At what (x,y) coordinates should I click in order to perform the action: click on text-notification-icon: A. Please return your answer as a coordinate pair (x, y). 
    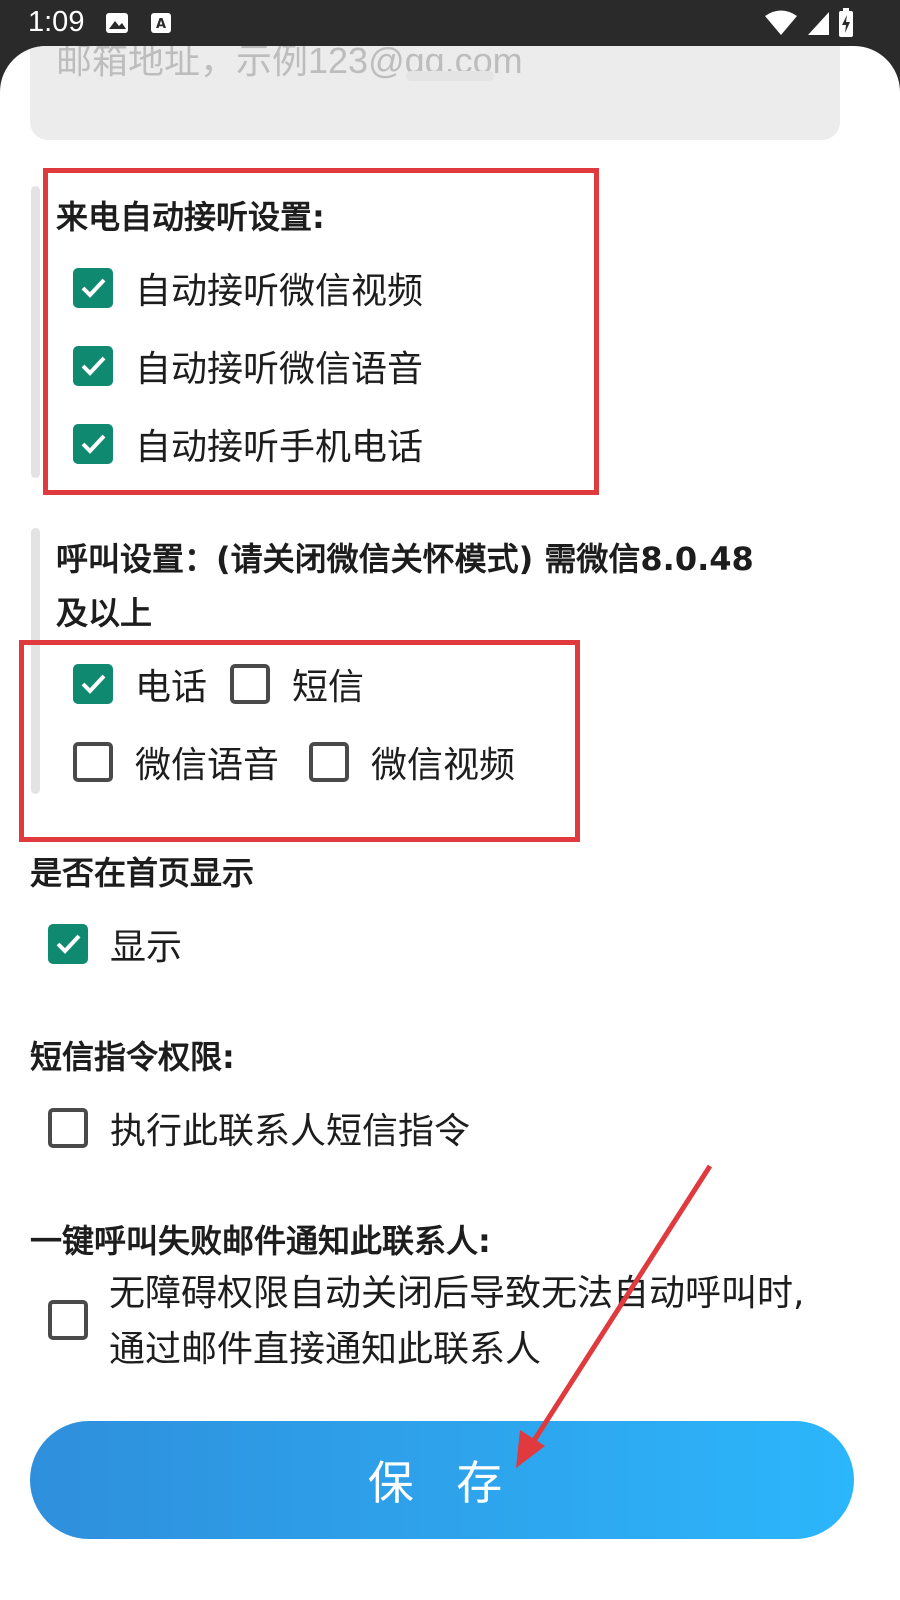
    Looking at the image, I should click on (161, 23).